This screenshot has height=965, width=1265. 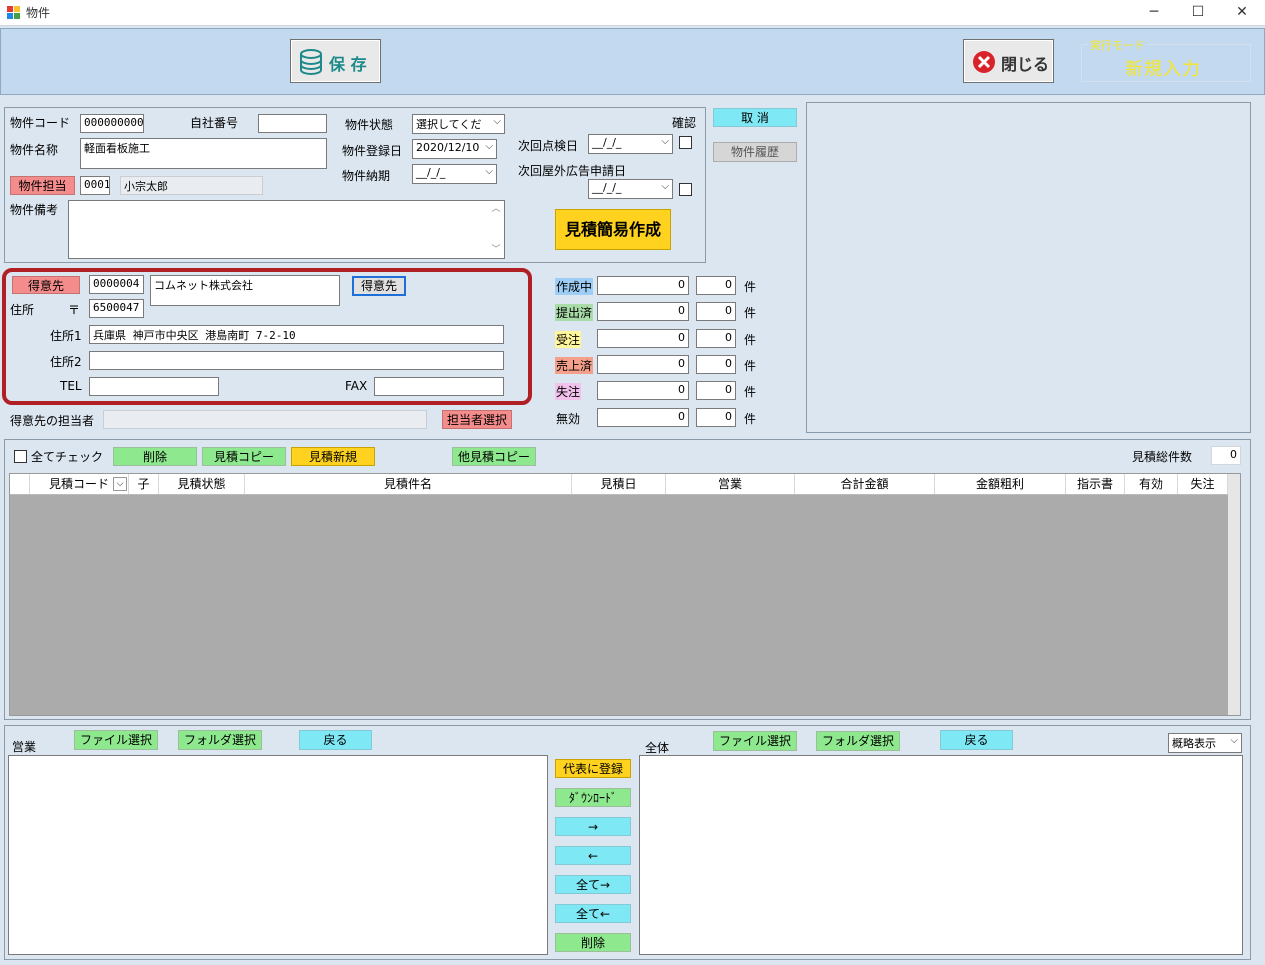 I want to click on col-label: 見積コード, so click(x=78, y=484).